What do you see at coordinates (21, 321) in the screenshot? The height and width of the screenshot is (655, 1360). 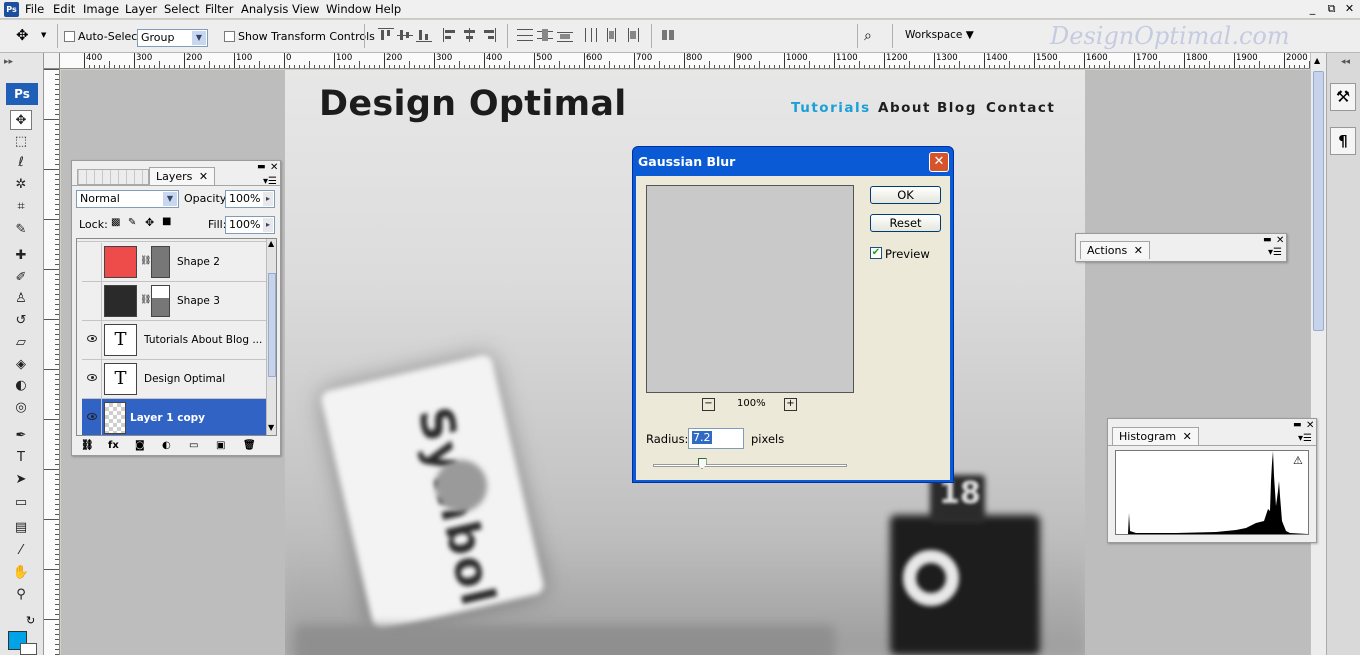 I see `history-brush-icon: ↺` at bounding box center [21, 321].